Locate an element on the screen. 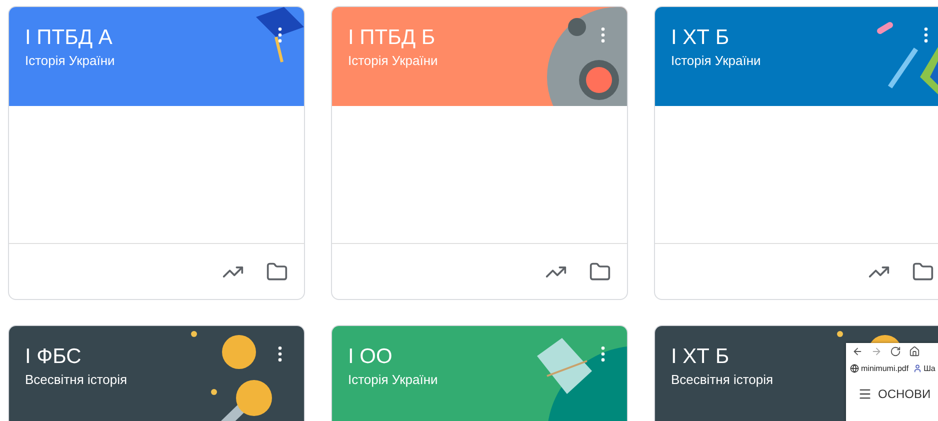 This screenshot has height=421, width=938. class-title: I ПТБД А is located at coordinates (68, 38).